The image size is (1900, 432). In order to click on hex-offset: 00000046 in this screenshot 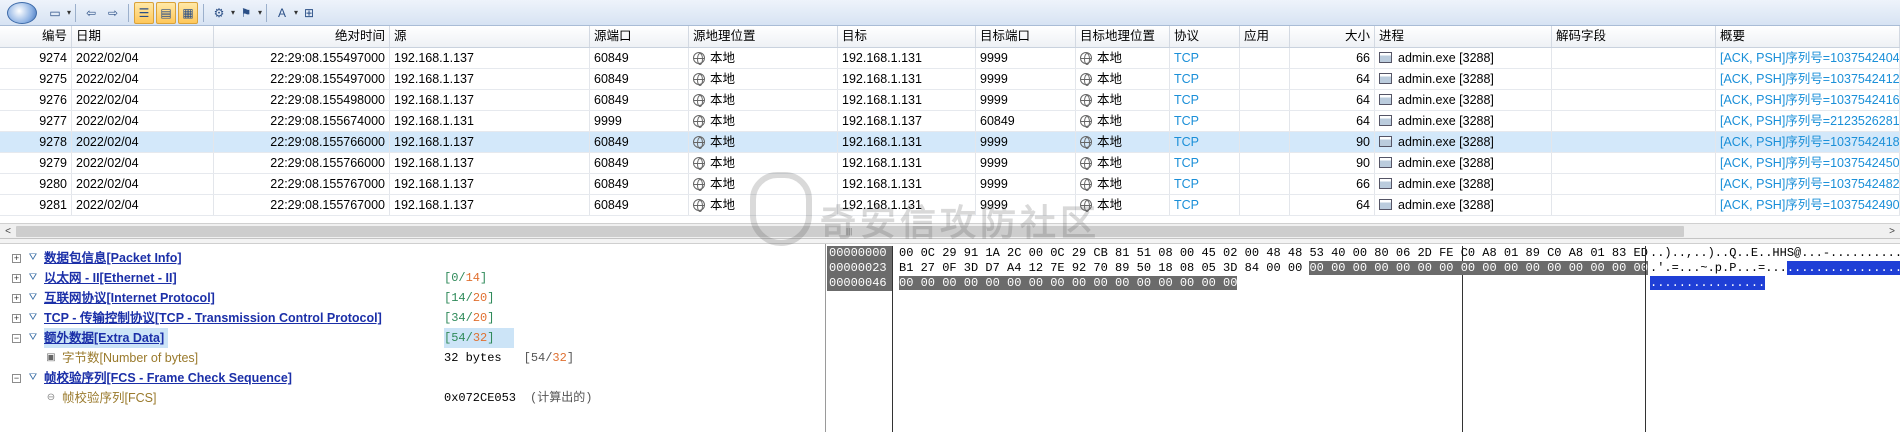, I will do `click(859, 283)`.